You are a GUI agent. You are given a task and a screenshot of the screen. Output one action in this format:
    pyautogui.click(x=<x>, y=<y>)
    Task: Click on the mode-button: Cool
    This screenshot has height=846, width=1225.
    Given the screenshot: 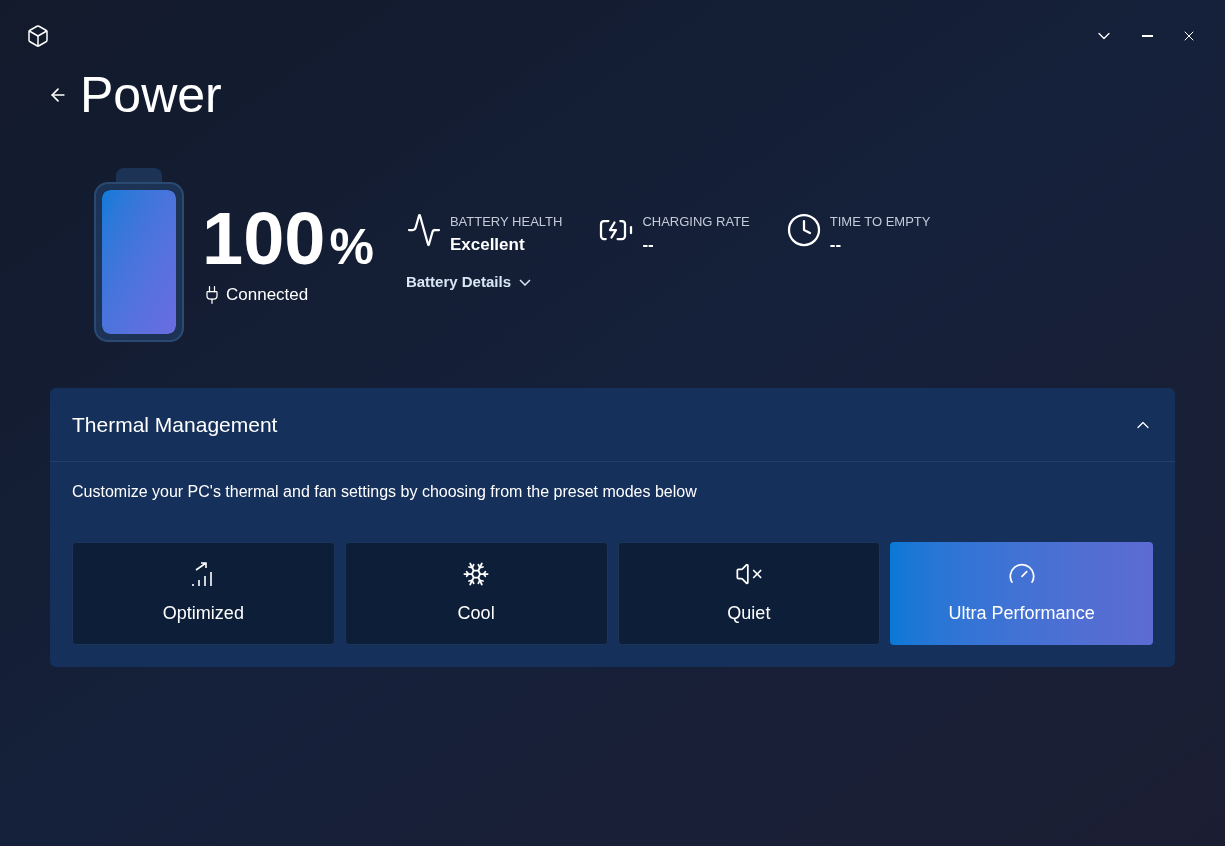 What is the action you would take?
    pyautogui.click(x=476, y=593)
    